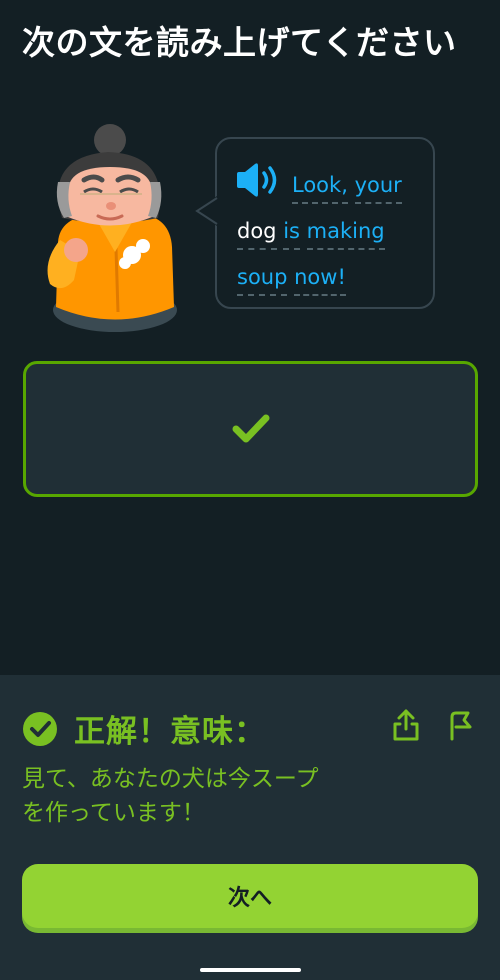 This screenshot has height=980, width=500. What do you see at coordinates (320, 187) in the screenshot?
I see `prompt-word: Look,` at bounding box center [320, 187].